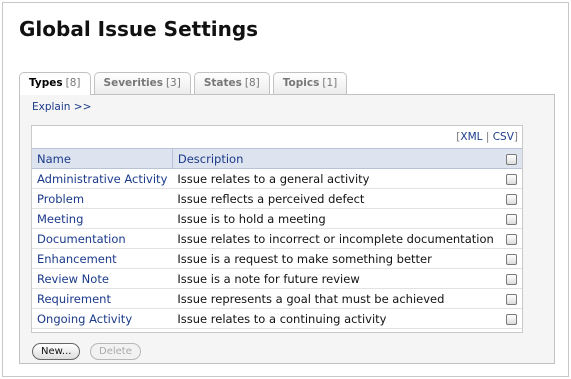  I want to click on tab-types-count: [8], so click(73, 83).